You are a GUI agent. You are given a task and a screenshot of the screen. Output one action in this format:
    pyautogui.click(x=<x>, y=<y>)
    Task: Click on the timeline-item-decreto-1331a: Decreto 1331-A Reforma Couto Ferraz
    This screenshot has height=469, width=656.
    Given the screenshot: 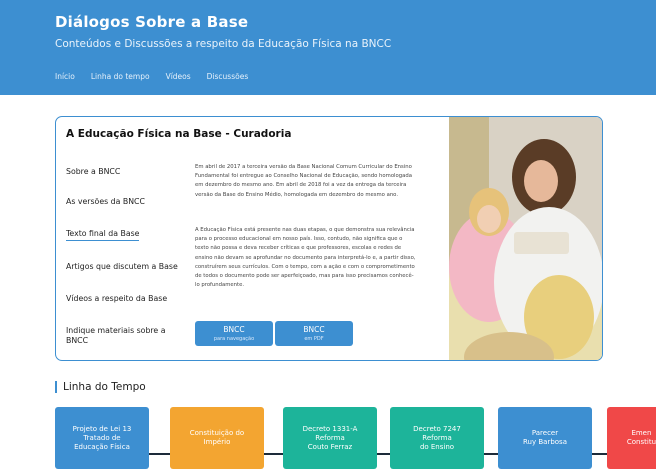 What is the action you would take?
    pyautogui.click(x=330, y=438)
    